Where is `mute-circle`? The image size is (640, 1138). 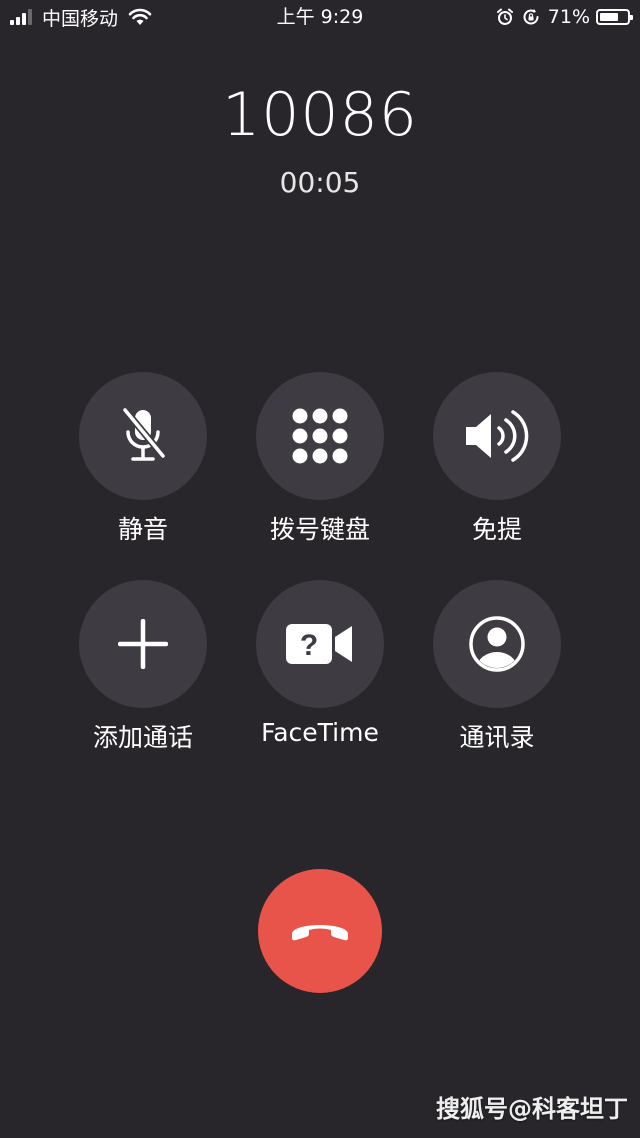 mute-circle is located at coordinates (143, 436).